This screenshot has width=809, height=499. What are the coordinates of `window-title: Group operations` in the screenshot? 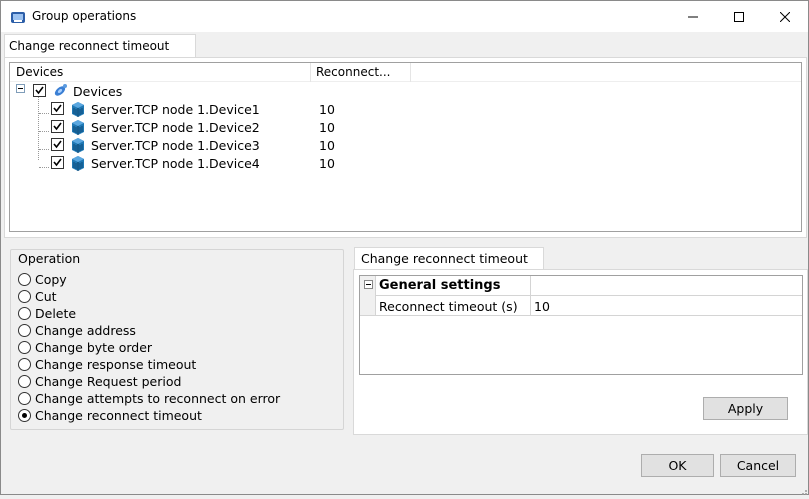 It's located at (84, 16).